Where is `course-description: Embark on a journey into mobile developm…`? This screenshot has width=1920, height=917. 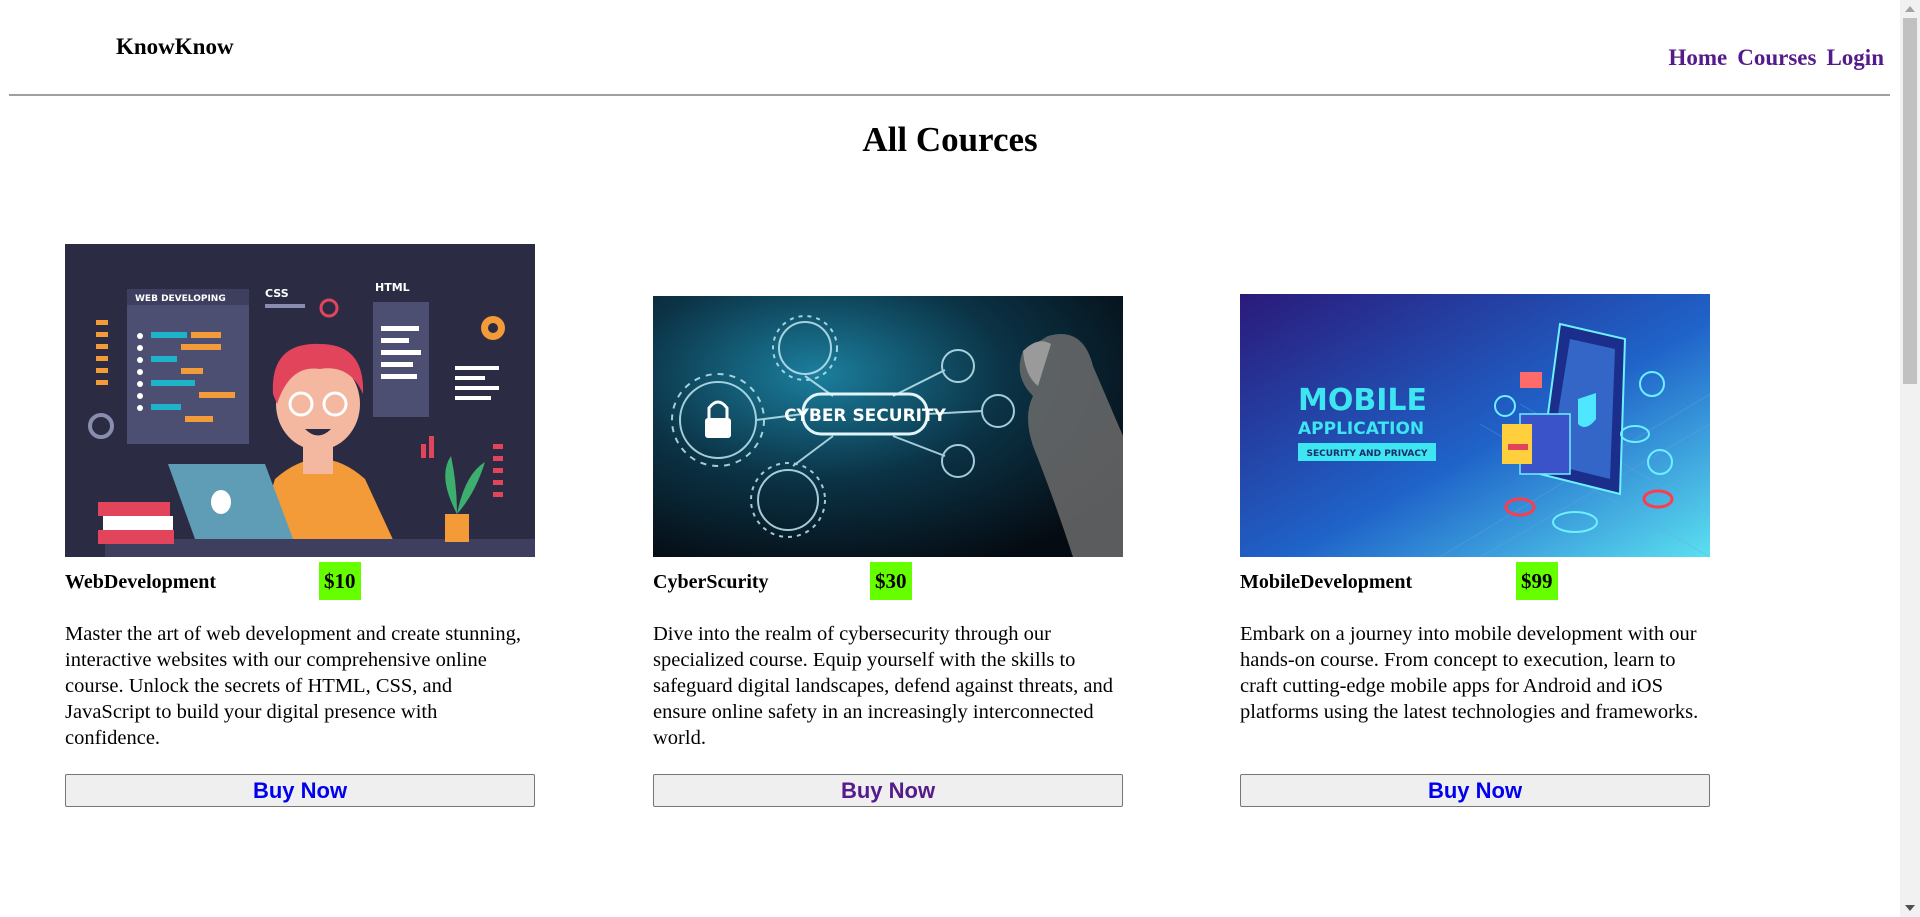 course-description: Embark on a journey into mobile developm… is located at coordinates (1469, 673).